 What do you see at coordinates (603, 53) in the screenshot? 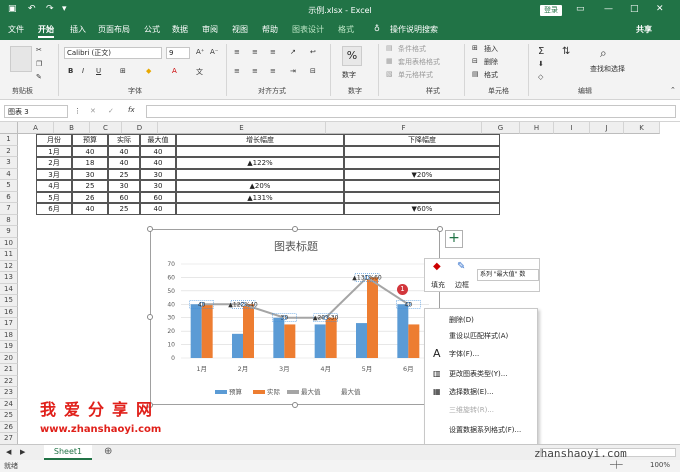
I see `find-icon: ⌕` at bounding box center [603, 53].